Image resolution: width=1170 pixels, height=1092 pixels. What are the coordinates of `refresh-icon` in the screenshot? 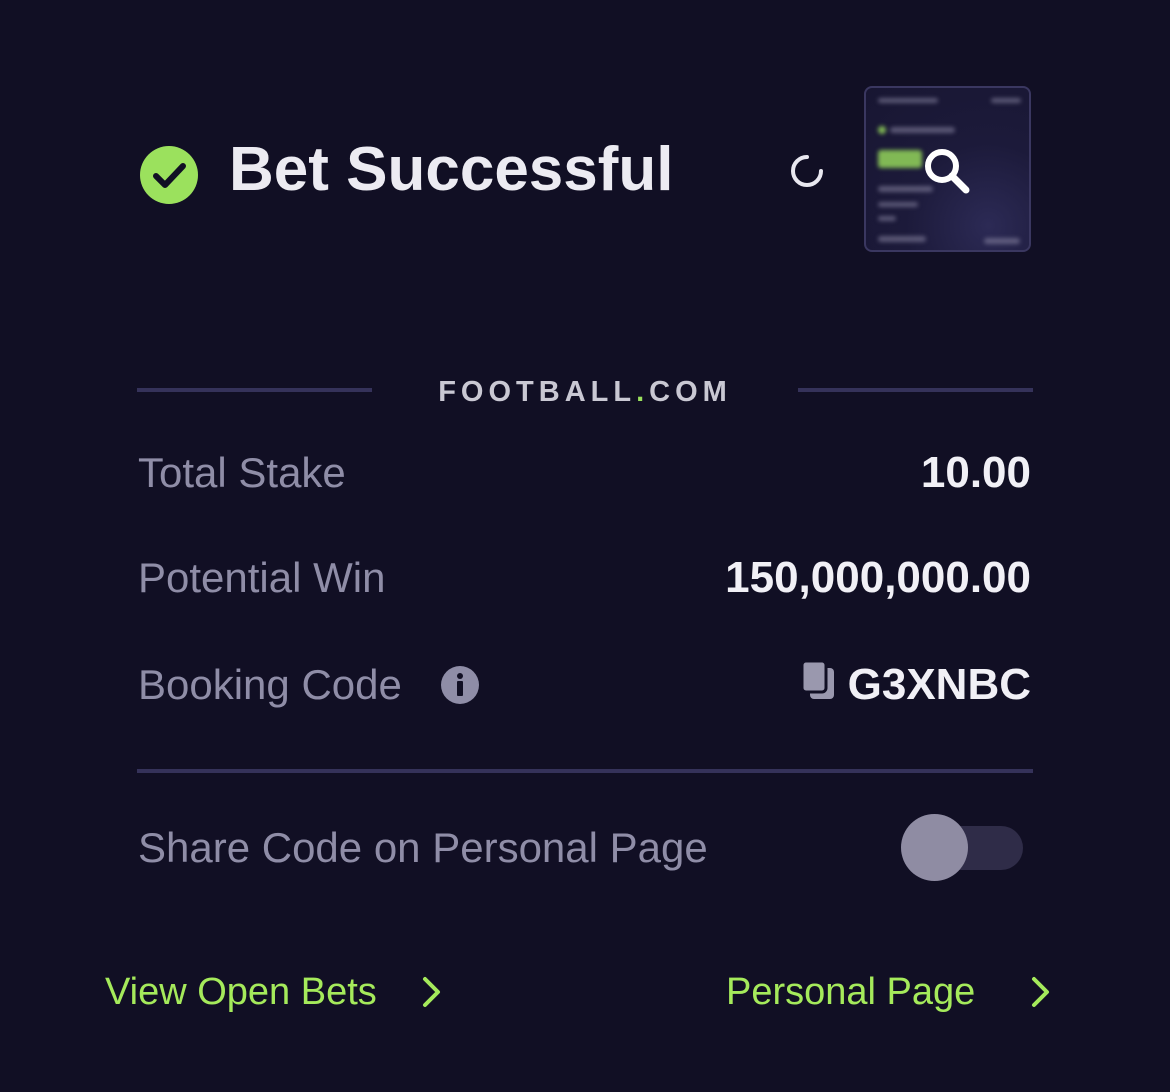 It's located at (807, 171).